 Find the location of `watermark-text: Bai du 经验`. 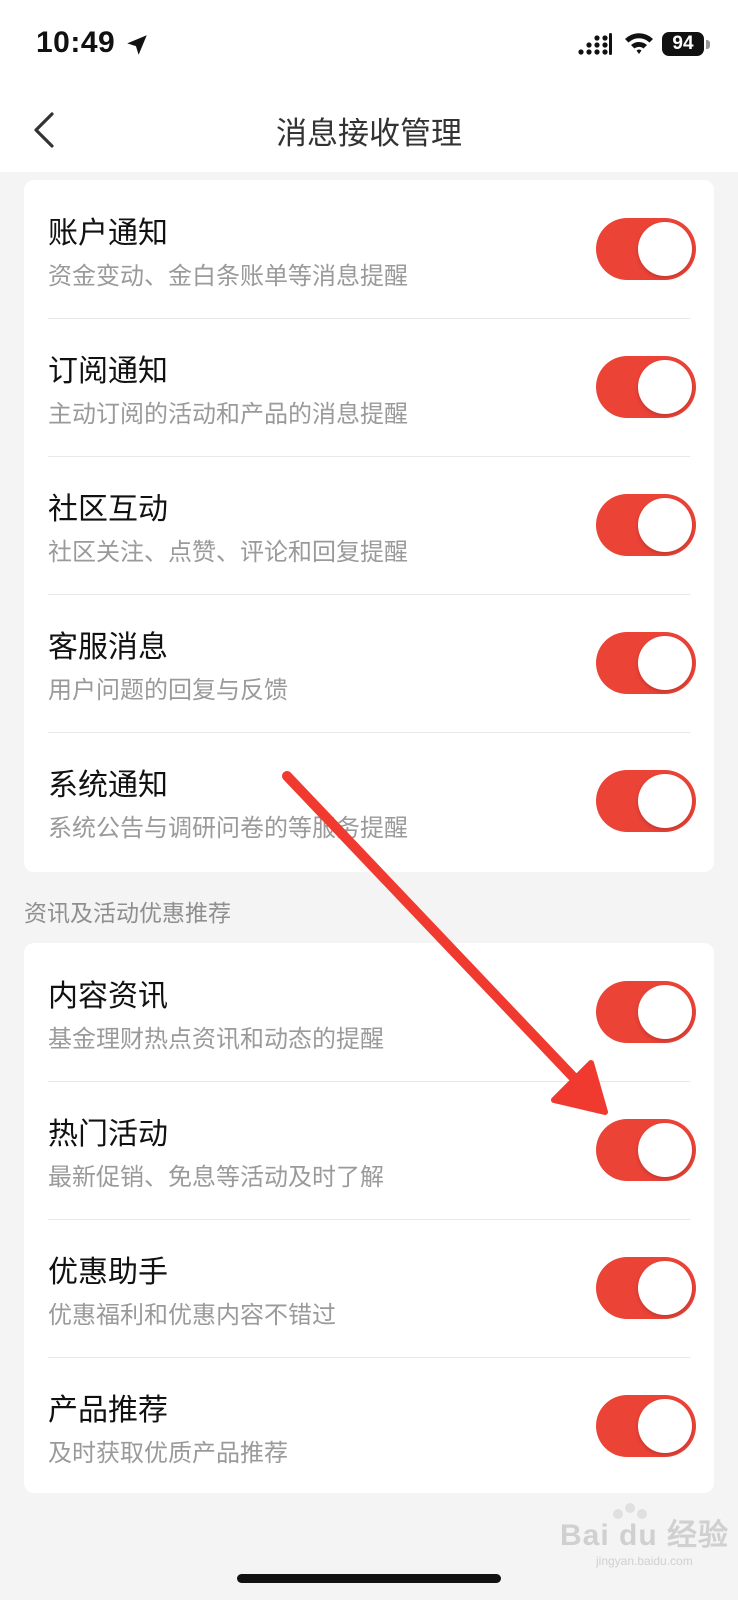

watermark-text: Bai du 经验 is located at coordinates (645, 1535).